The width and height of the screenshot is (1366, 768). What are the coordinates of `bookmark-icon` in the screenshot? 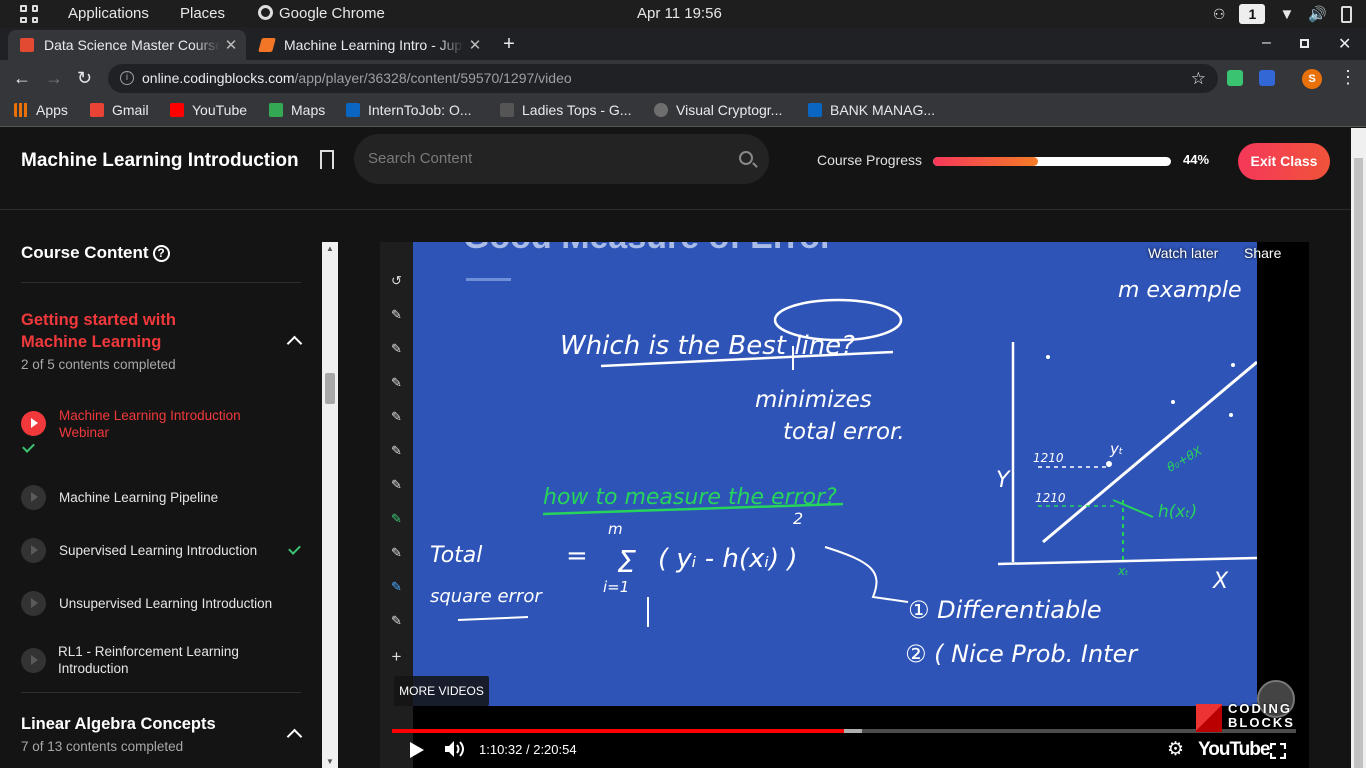 It's located at (327, 160).